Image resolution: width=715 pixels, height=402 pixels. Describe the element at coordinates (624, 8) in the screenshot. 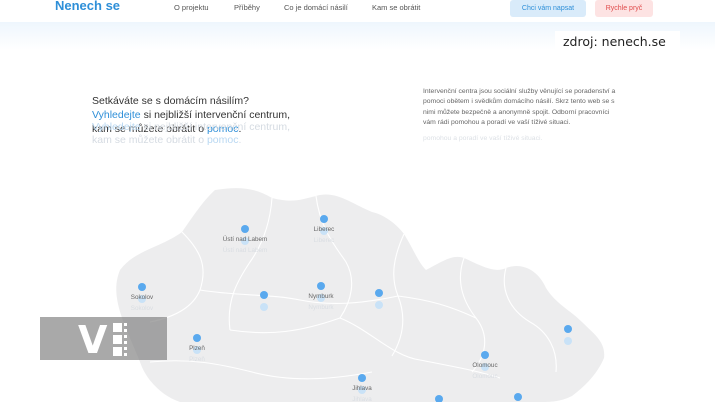

I see `quick-exit-button: Rychle pryč` at that location.